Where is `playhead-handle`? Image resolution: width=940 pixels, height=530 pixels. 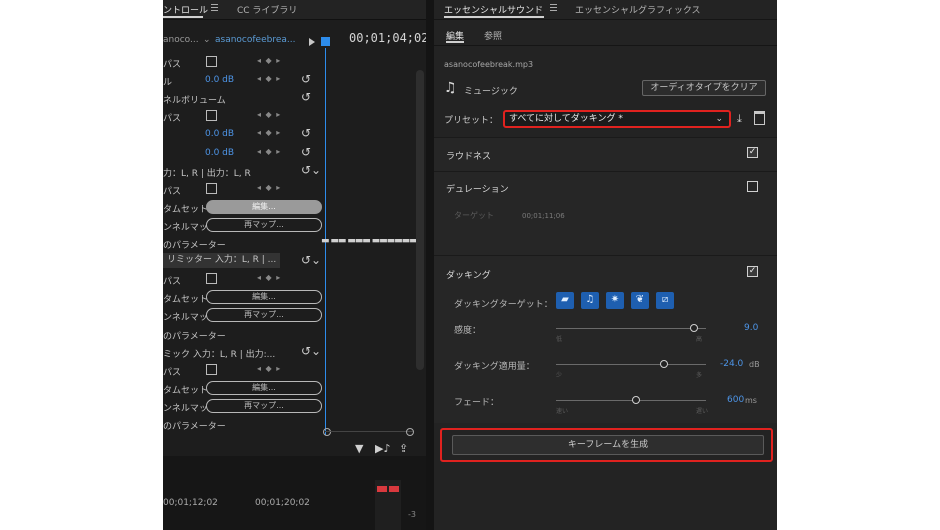
playhead-handle is located at coordinates (325, 41).